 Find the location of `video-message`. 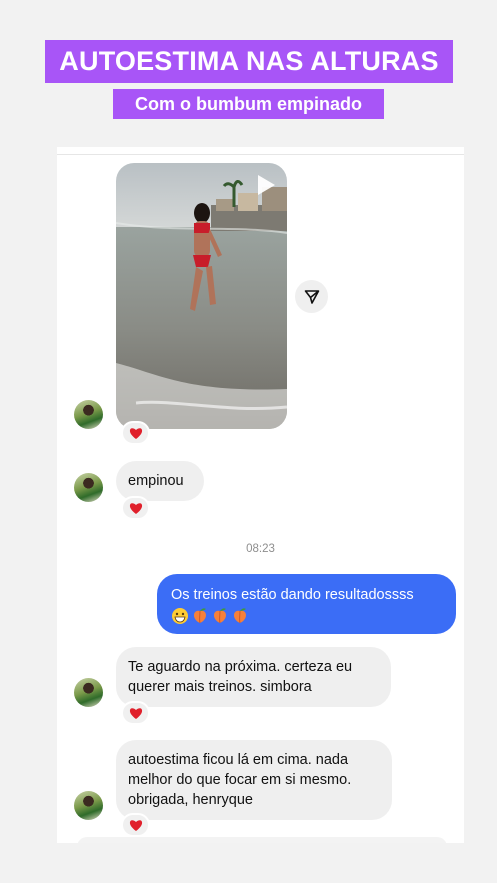

video-message is located at coordinates (201, 296).